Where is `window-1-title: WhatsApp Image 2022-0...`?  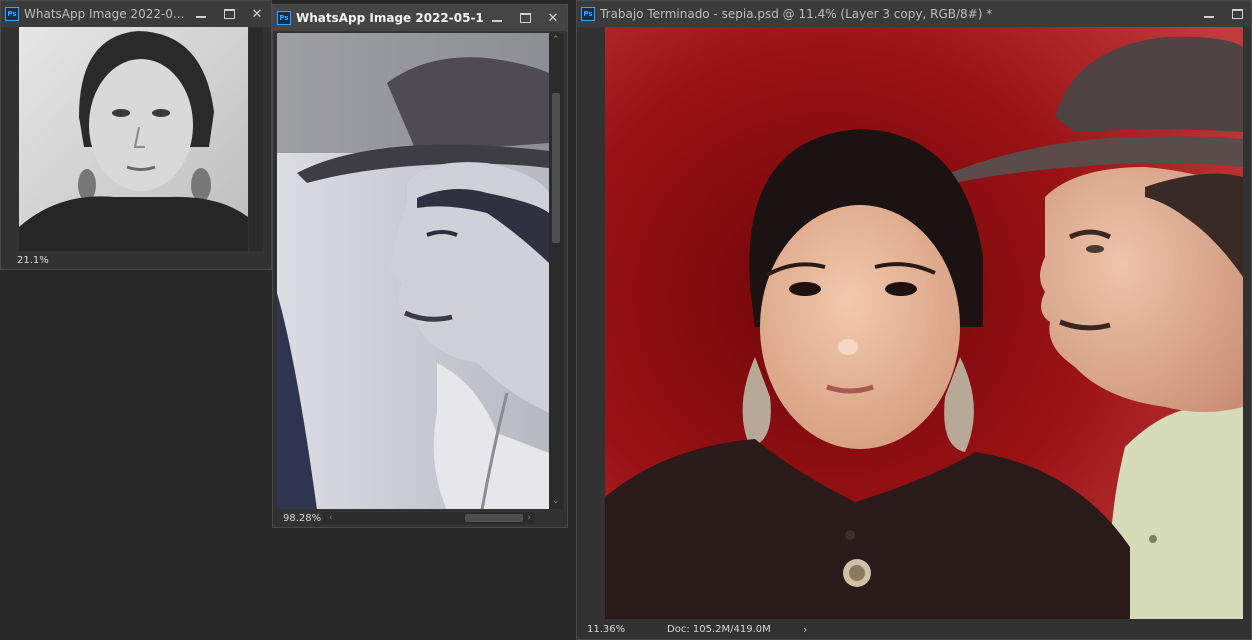 window-1-title: WhatsApp Image 2022-0... is located at coordinates (104, 14).